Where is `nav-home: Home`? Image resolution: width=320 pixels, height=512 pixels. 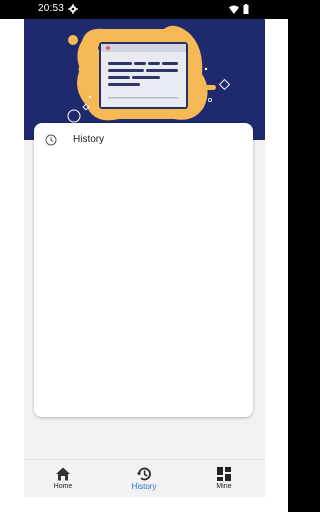
nav-home: Home is located at coordinates (63, 479).